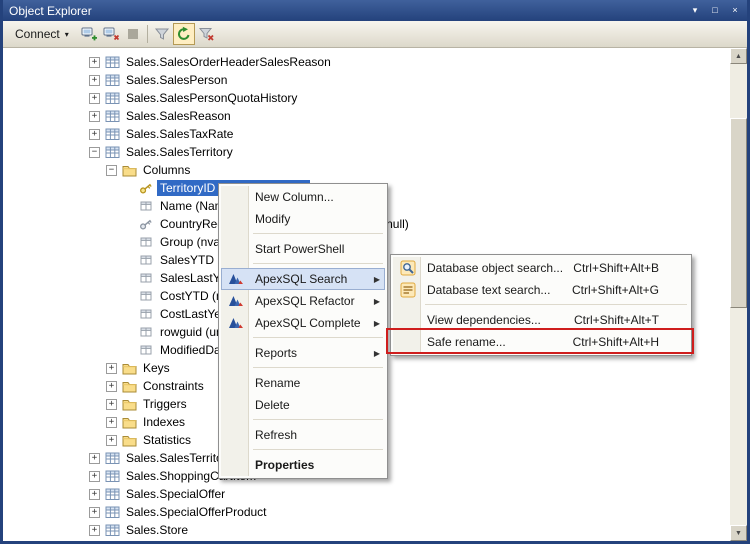 The height and width of the screenshot is (544, 750). I want to click on menu-item-delete: Delete, so click(303, 405).